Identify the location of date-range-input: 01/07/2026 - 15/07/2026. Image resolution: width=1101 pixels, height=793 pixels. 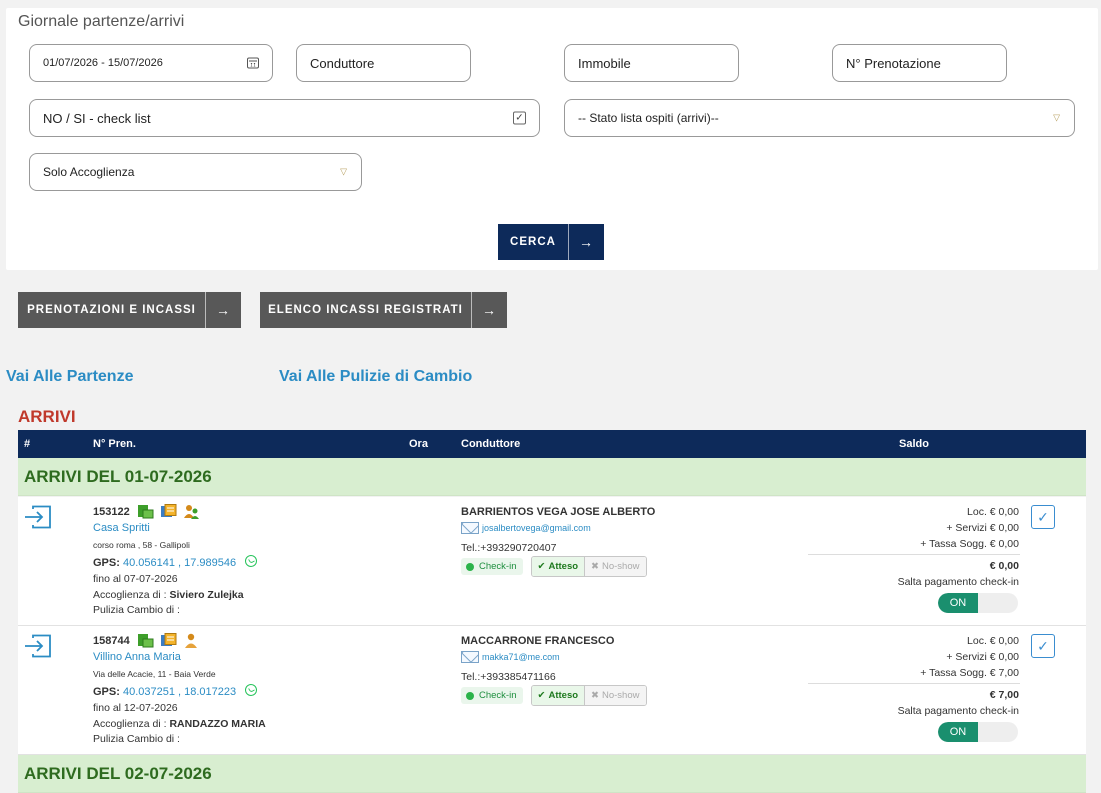
(151, 63).